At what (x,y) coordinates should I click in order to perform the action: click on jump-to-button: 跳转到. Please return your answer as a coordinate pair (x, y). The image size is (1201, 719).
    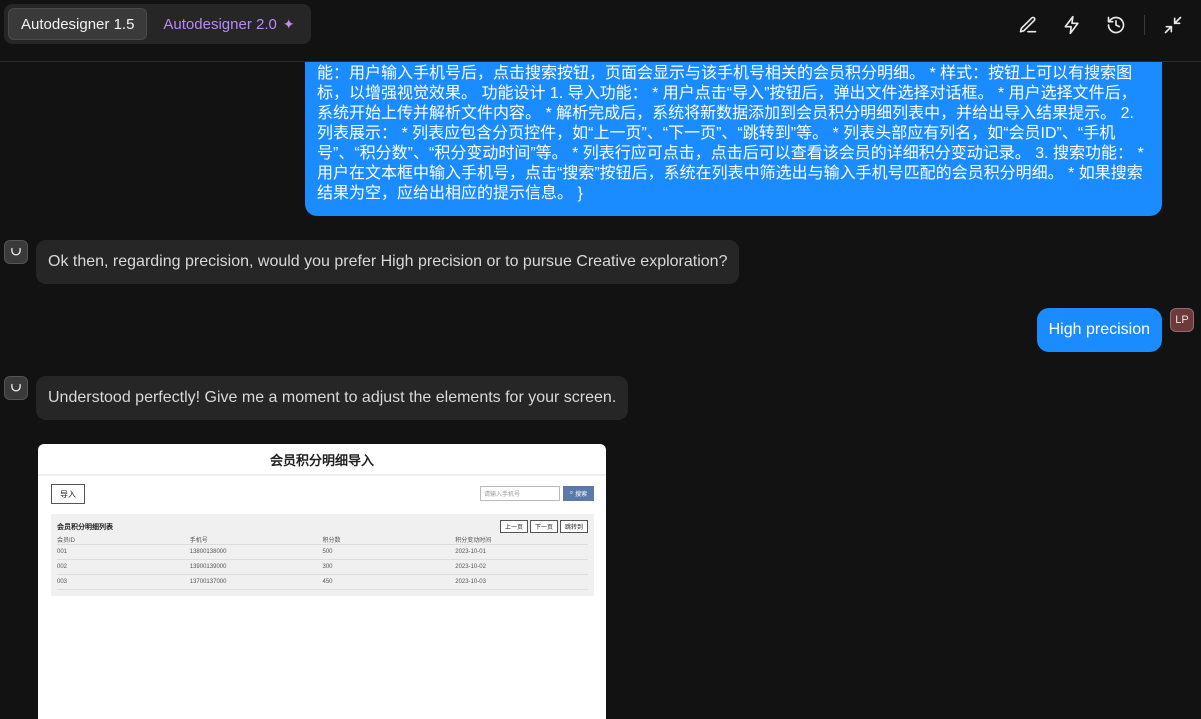
    Looking at the image, I should click on (573, 526).